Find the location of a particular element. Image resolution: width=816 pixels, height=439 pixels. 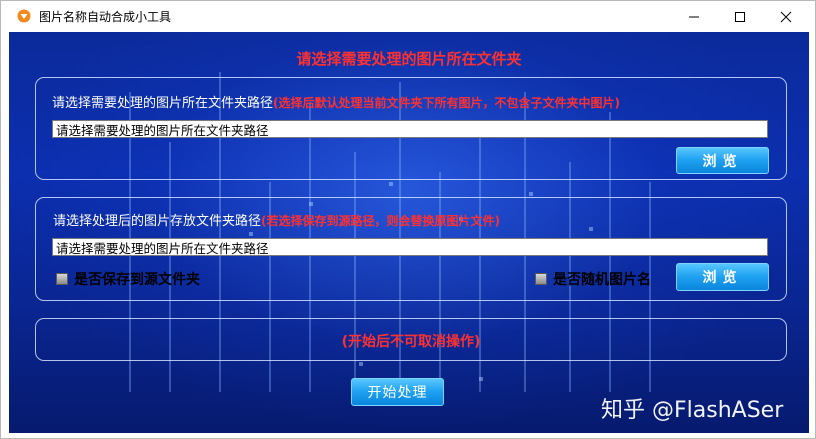

save-to-source-checkbox is located at coordinates (62, 279).